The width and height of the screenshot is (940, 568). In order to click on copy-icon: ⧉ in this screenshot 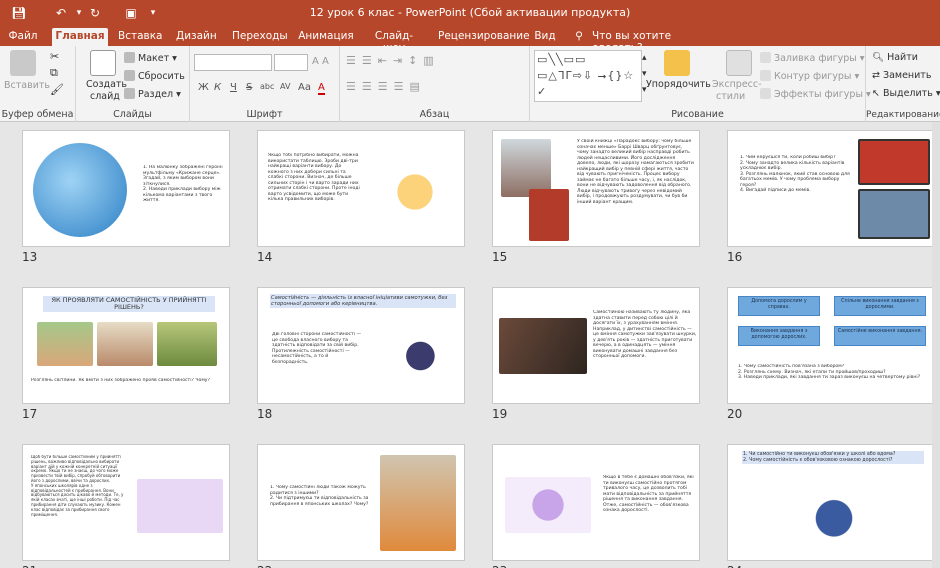, I will do `click(54, 73)`.